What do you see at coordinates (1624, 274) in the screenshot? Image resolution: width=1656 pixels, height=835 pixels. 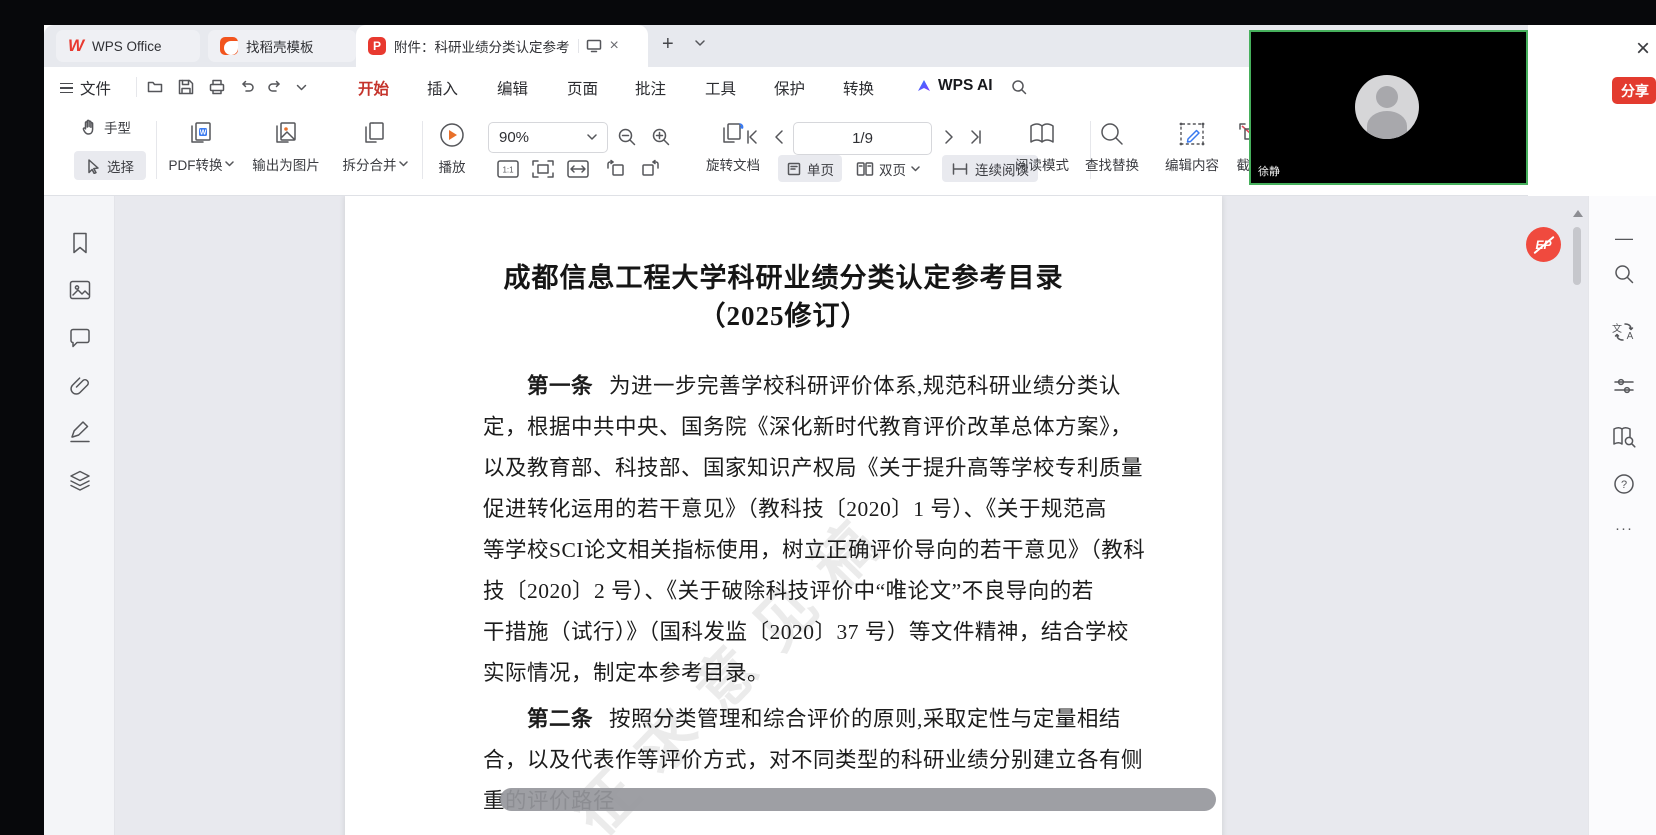 I see `sidebar-search-icon` at bounding box center [1624, 274].